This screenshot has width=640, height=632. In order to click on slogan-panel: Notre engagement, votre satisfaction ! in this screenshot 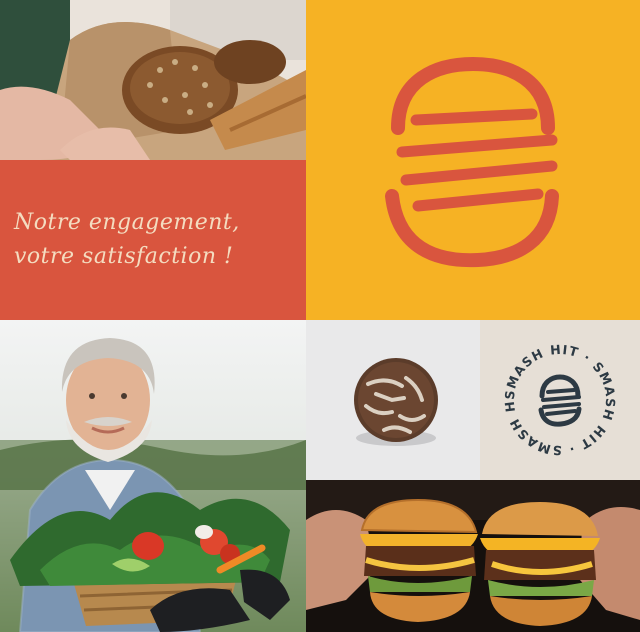, I will do `click(153, 240)`.